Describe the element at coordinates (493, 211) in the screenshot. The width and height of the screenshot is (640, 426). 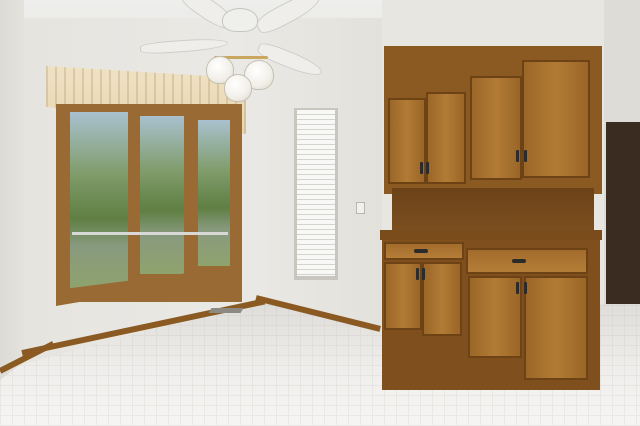
I see `hutch-open-shelf` at that location.